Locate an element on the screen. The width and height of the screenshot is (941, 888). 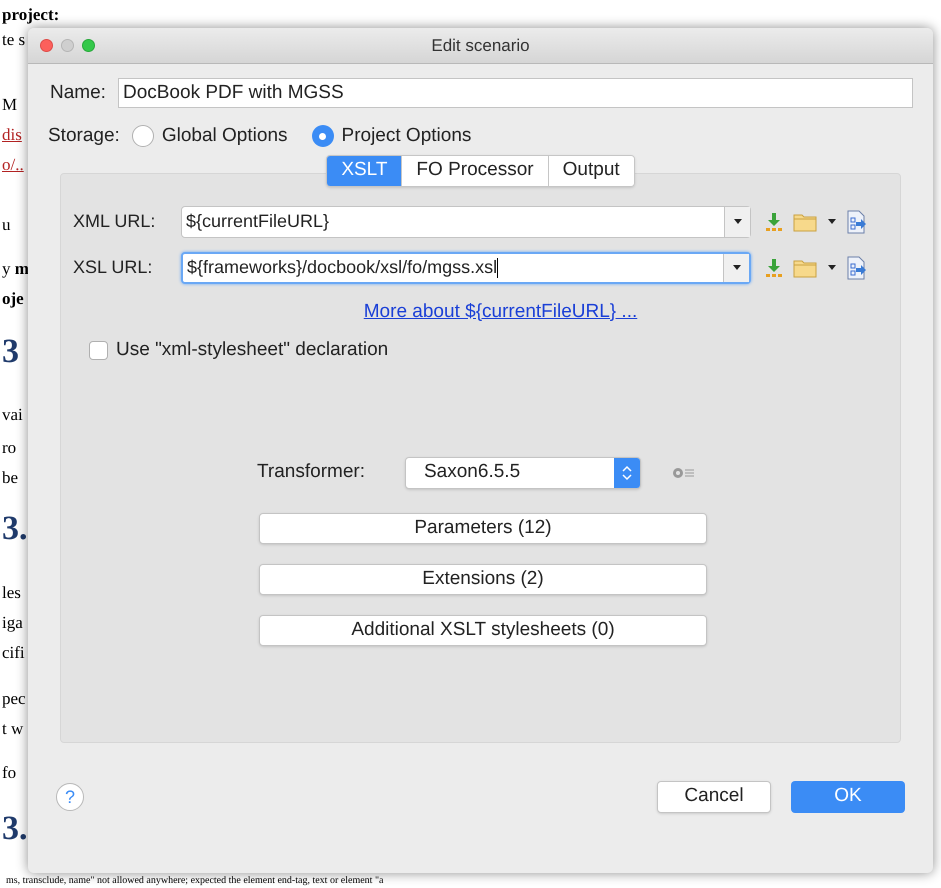
field-label: Storage: is located at coordinates (84, 136).